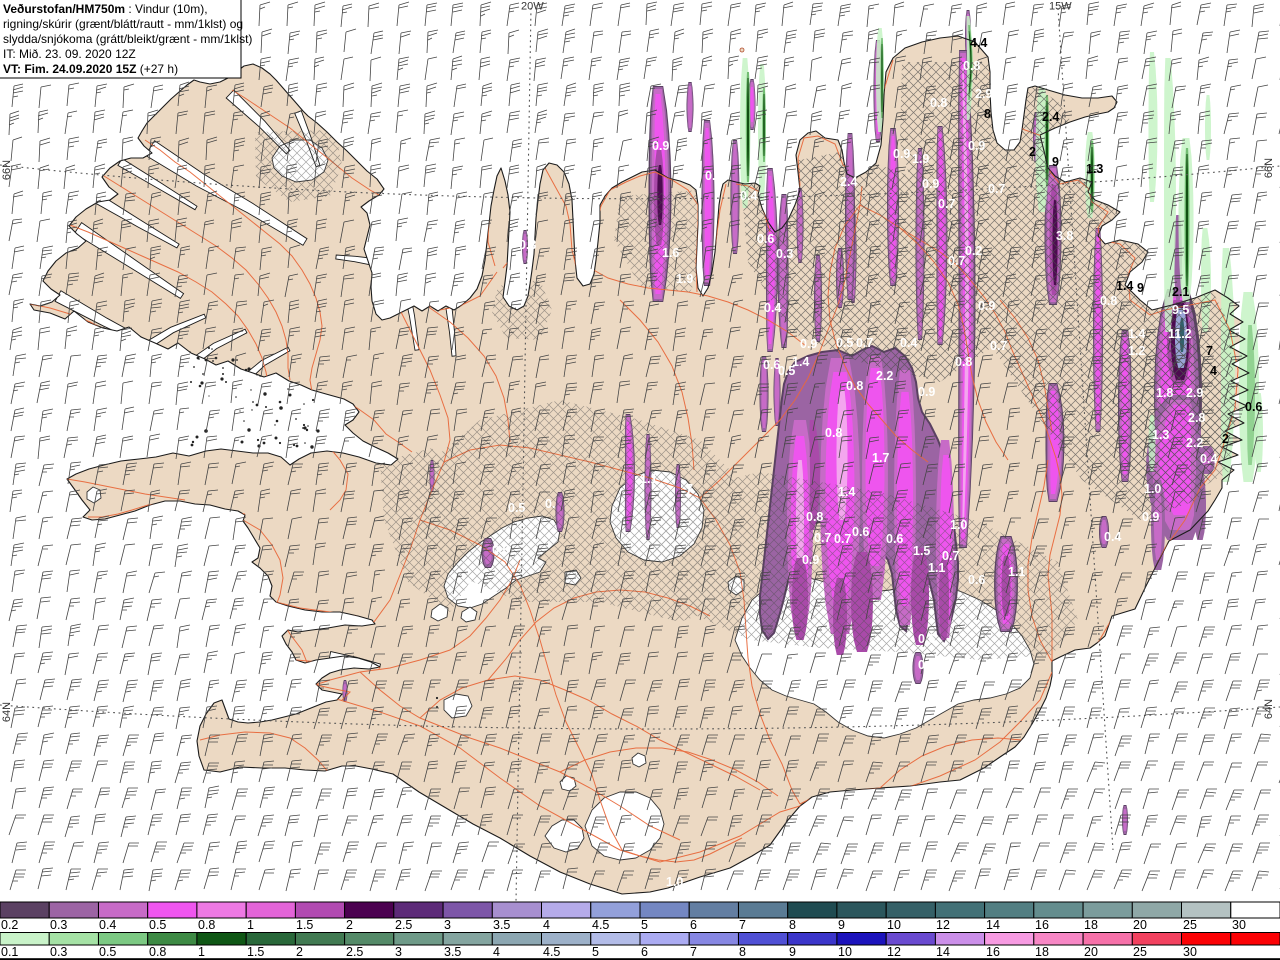  What do you see at coordinates (1060, 7) in the screenshot?
I see `svg-text: 15W` at bounding box center [1060, 7].